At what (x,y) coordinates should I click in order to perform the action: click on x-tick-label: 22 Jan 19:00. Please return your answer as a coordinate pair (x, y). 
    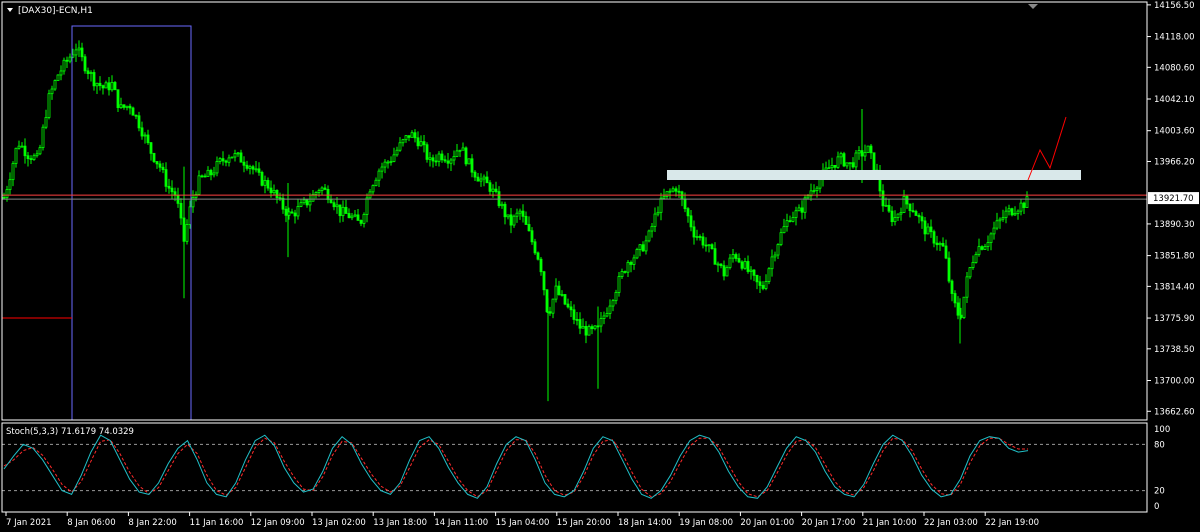
    Looking at the image, I should click on (1012, 523).